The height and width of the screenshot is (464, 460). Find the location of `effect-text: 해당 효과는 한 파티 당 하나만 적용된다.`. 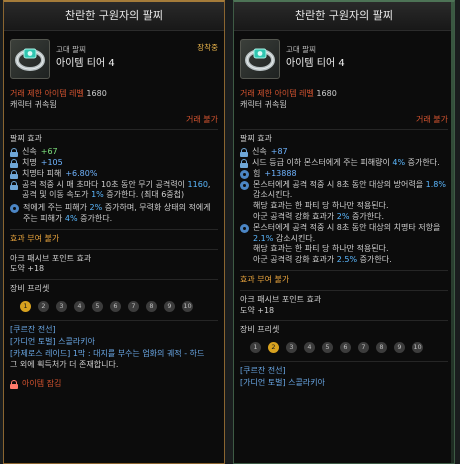

effect-text: 해당 효과는 한 파티 당 하나만 적용된다. is located at coordinates (321, 206).